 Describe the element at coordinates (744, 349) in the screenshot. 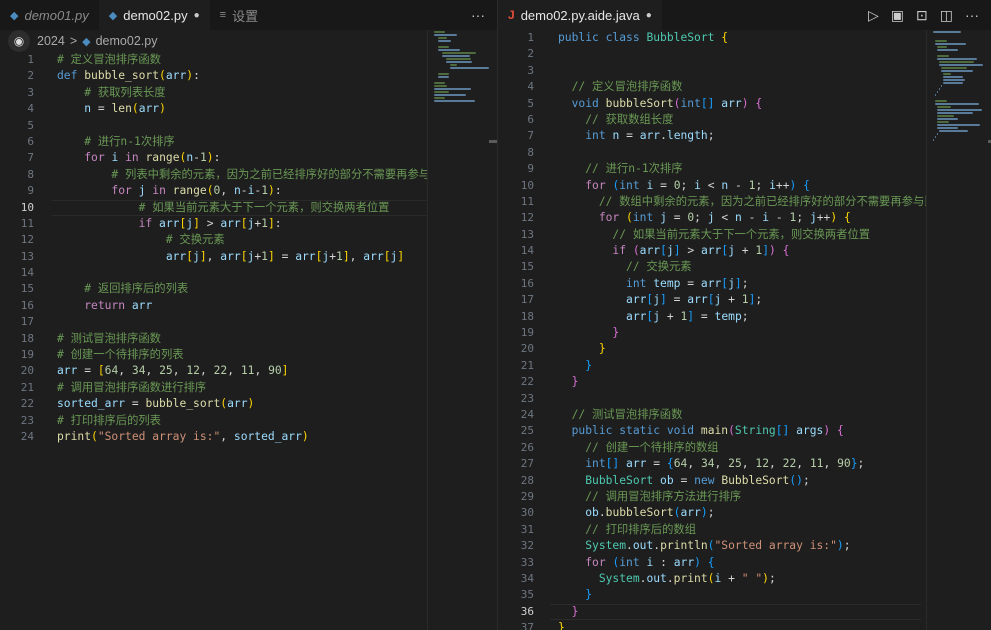

I see `code-line: 20 }` at that location.